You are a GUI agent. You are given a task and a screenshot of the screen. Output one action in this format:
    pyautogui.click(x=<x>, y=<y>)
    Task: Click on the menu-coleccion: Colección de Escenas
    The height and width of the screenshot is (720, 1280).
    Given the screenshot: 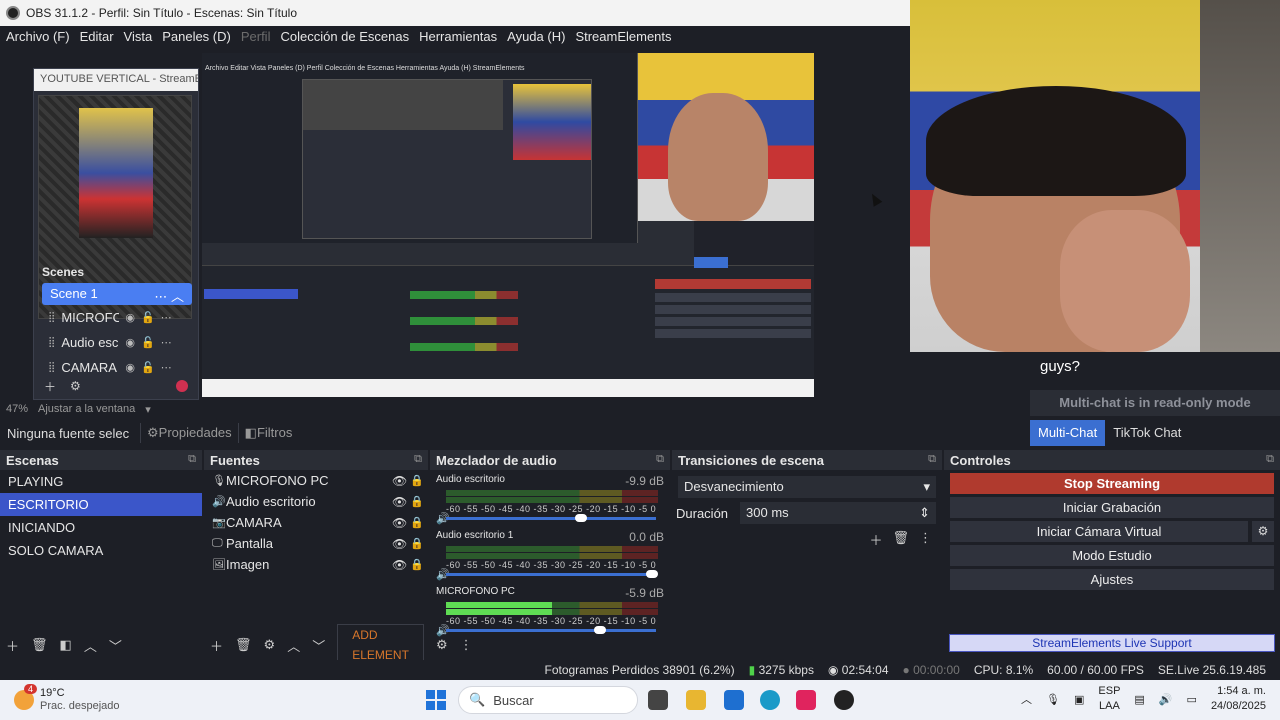 What is the action you would take?
    pyautogui.click(x=344, y=36)
    